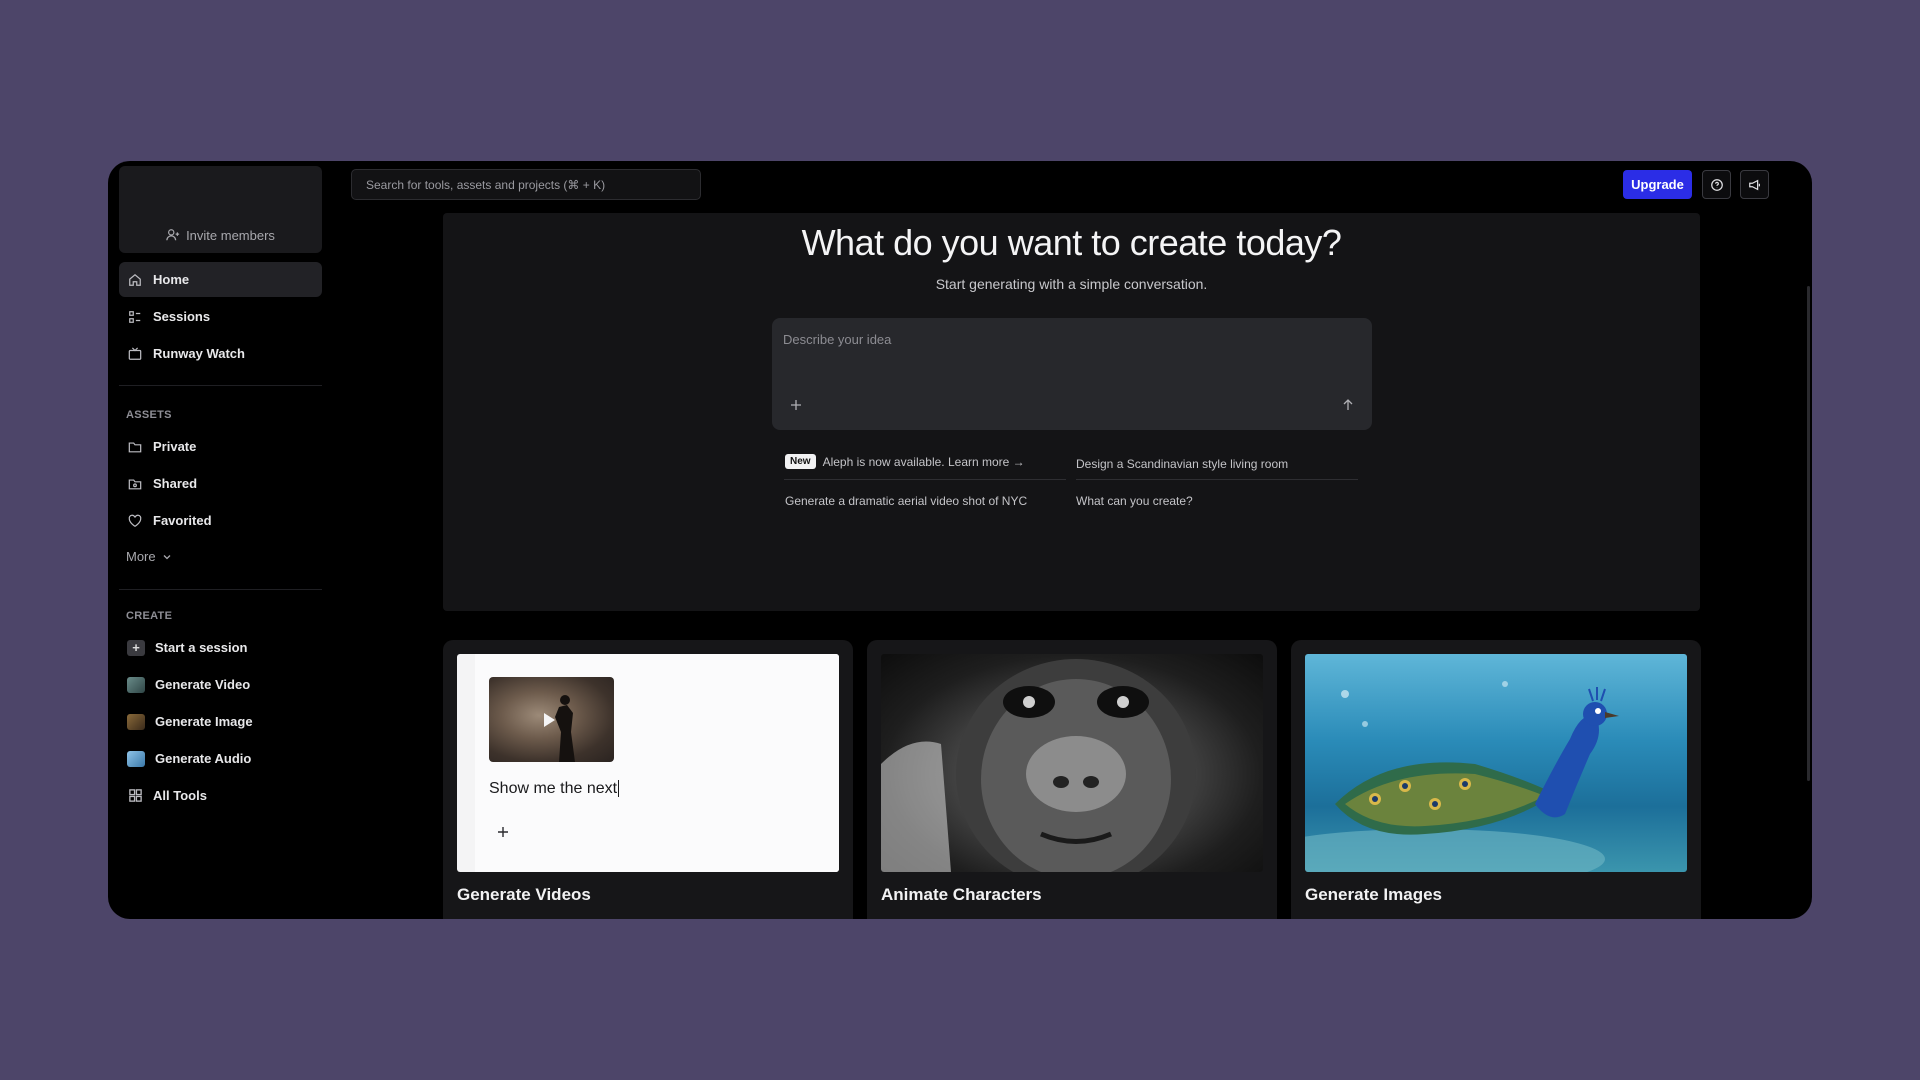 Image resolution: width=1920 pixels, height=1080 pixels. I want to click on chat-mockup-plus, so click(503, 834).